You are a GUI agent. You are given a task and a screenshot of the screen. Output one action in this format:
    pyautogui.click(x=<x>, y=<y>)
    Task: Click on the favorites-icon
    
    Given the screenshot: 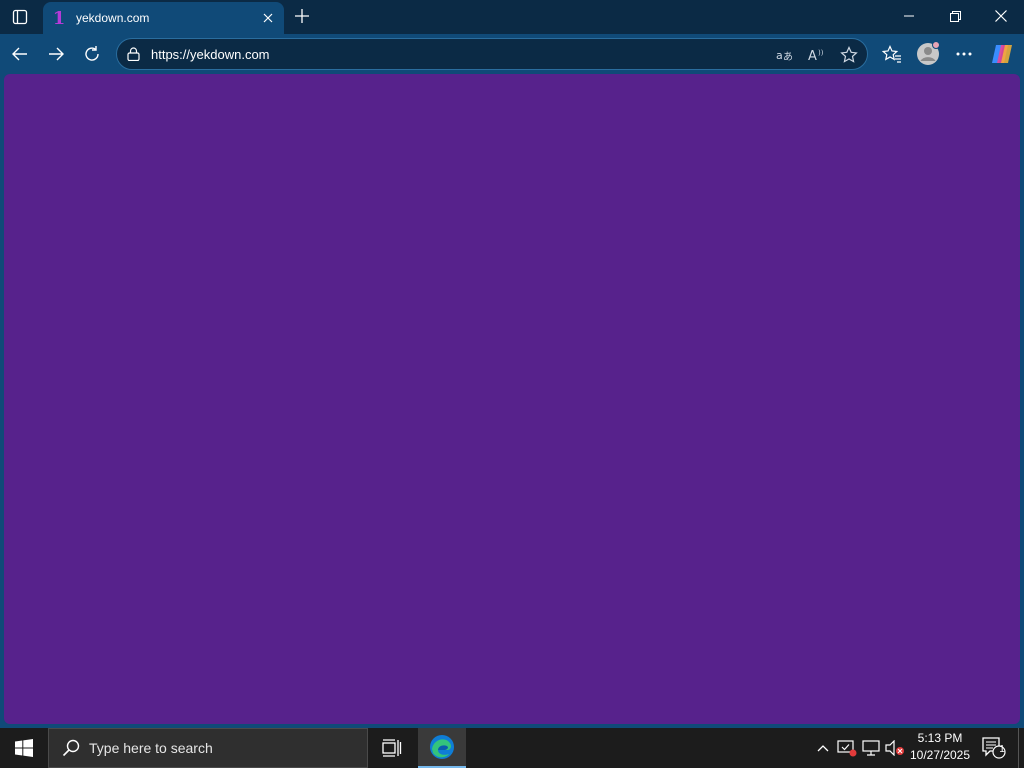 What is the action you would take?
    pyautogui.click(x=891, y=54)
    